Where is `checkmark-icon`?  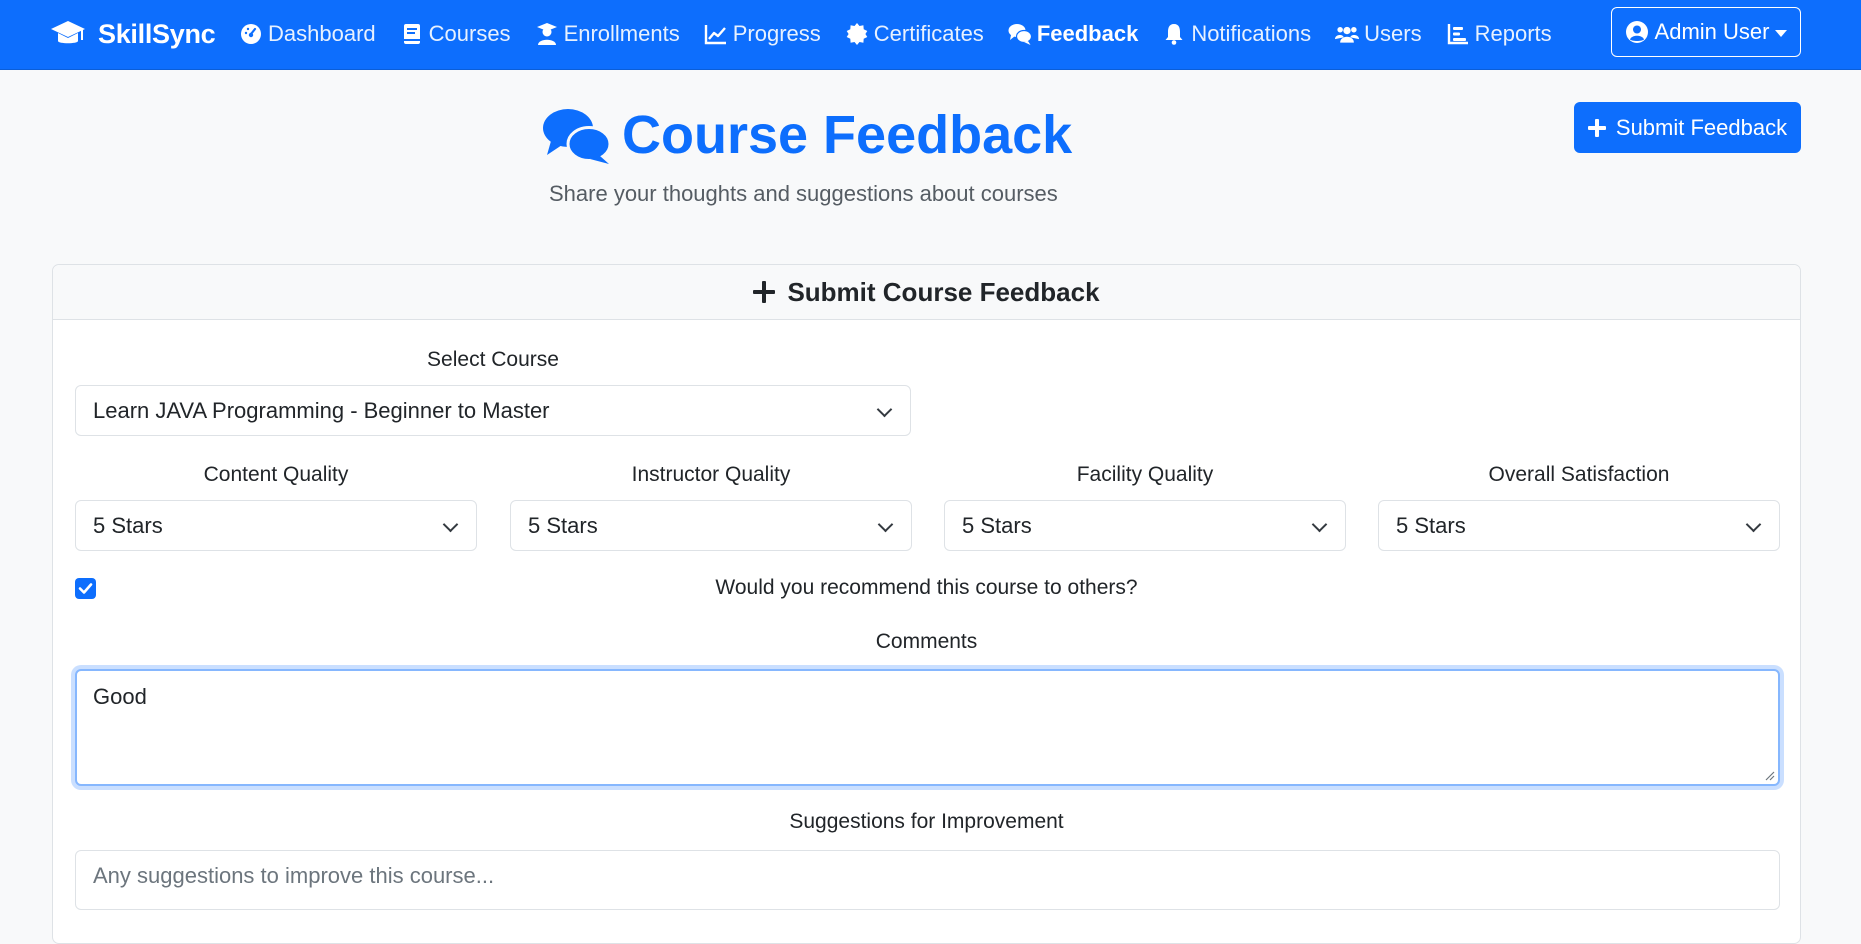
checkmark-icon is located at coordinates (85, 588).